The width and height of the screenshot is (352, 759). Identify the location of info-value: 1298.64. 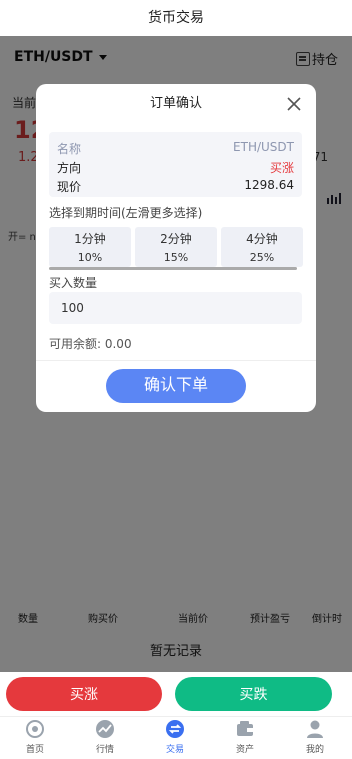
(269, 185).